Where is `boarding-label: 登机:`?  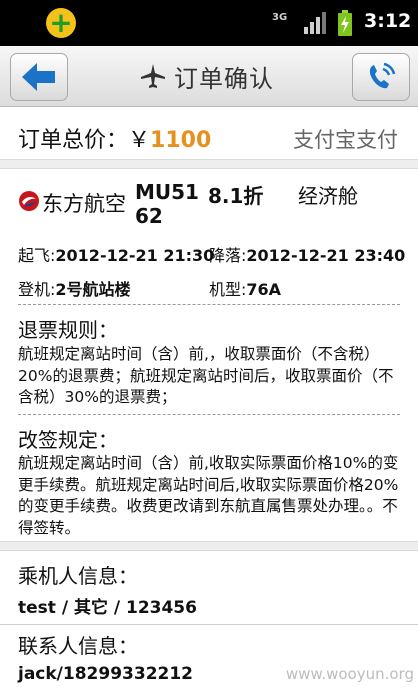 boarding-label: 登机: is located at coordinates (37, 289).